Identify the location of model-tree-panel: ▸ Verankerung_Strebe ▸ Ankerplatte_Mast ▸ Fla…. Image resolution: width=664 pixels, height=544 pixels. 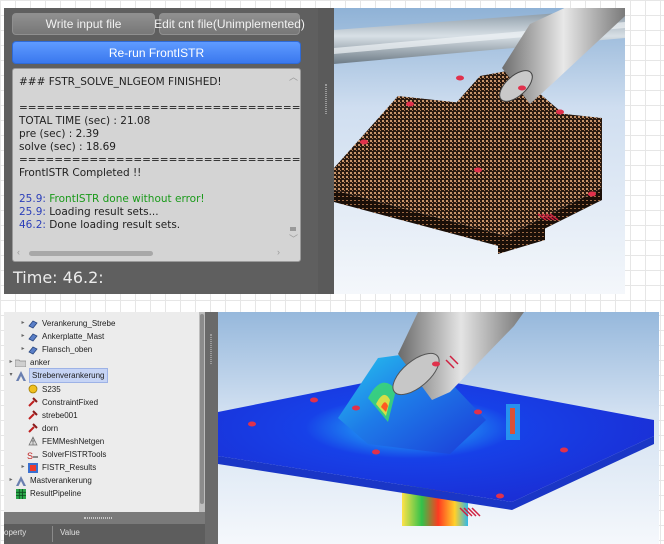
(104, 428).